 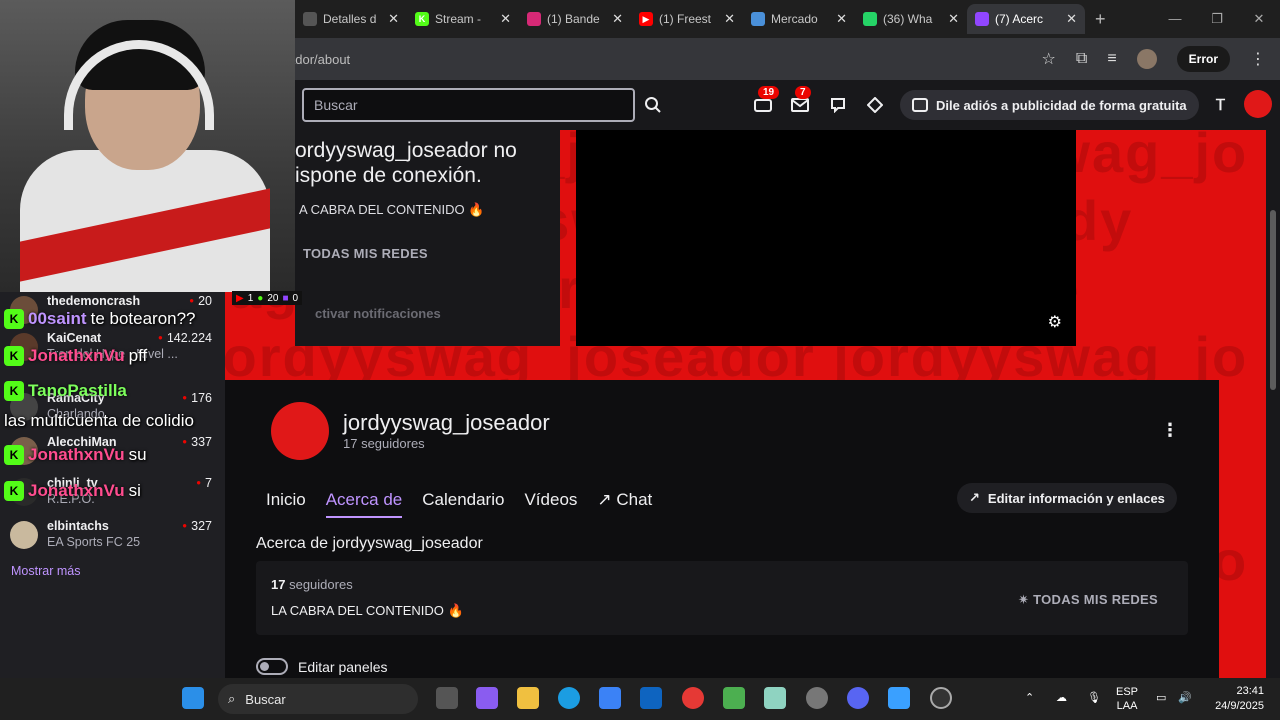 What do you see at coordinates (487, 698) in the screenshot?
I see `office-icon` at bounding box center [487, 698].